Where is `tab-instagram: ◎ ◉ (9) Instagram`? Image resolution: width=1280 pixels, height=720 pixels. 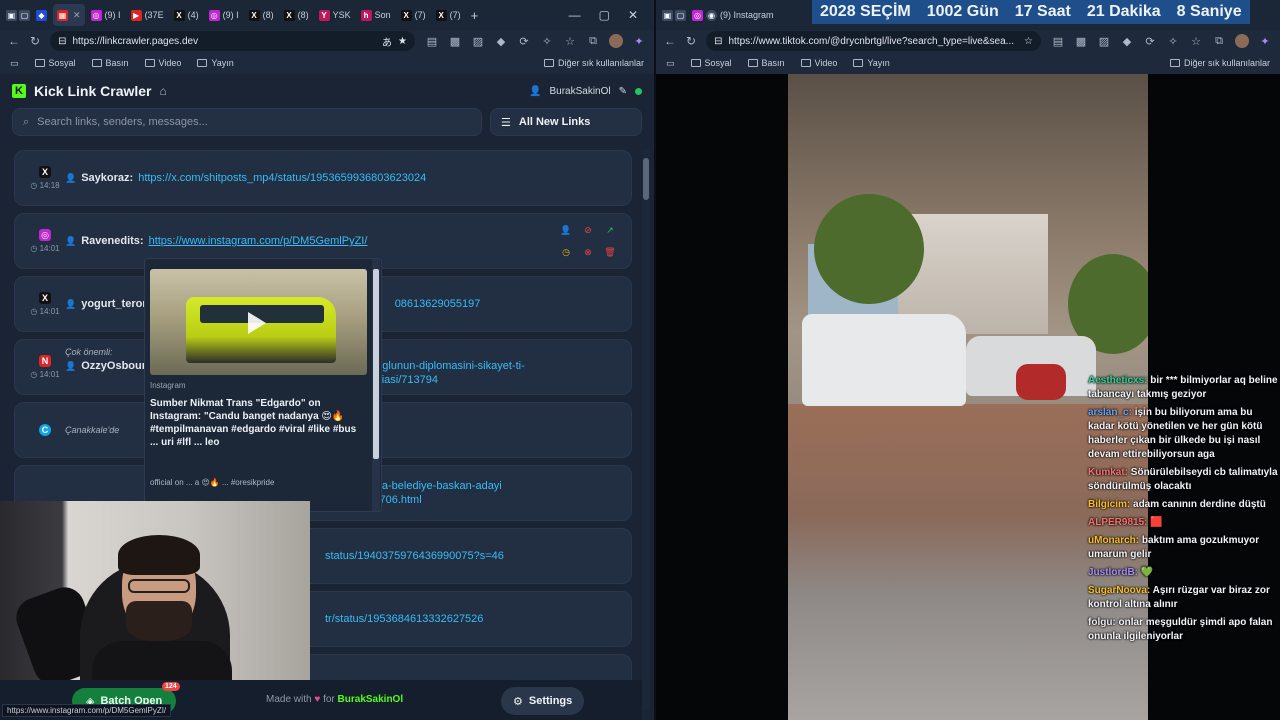 tab-instagram: ◎ ◉ (9) Instagram is located at coordinates (733, 15).